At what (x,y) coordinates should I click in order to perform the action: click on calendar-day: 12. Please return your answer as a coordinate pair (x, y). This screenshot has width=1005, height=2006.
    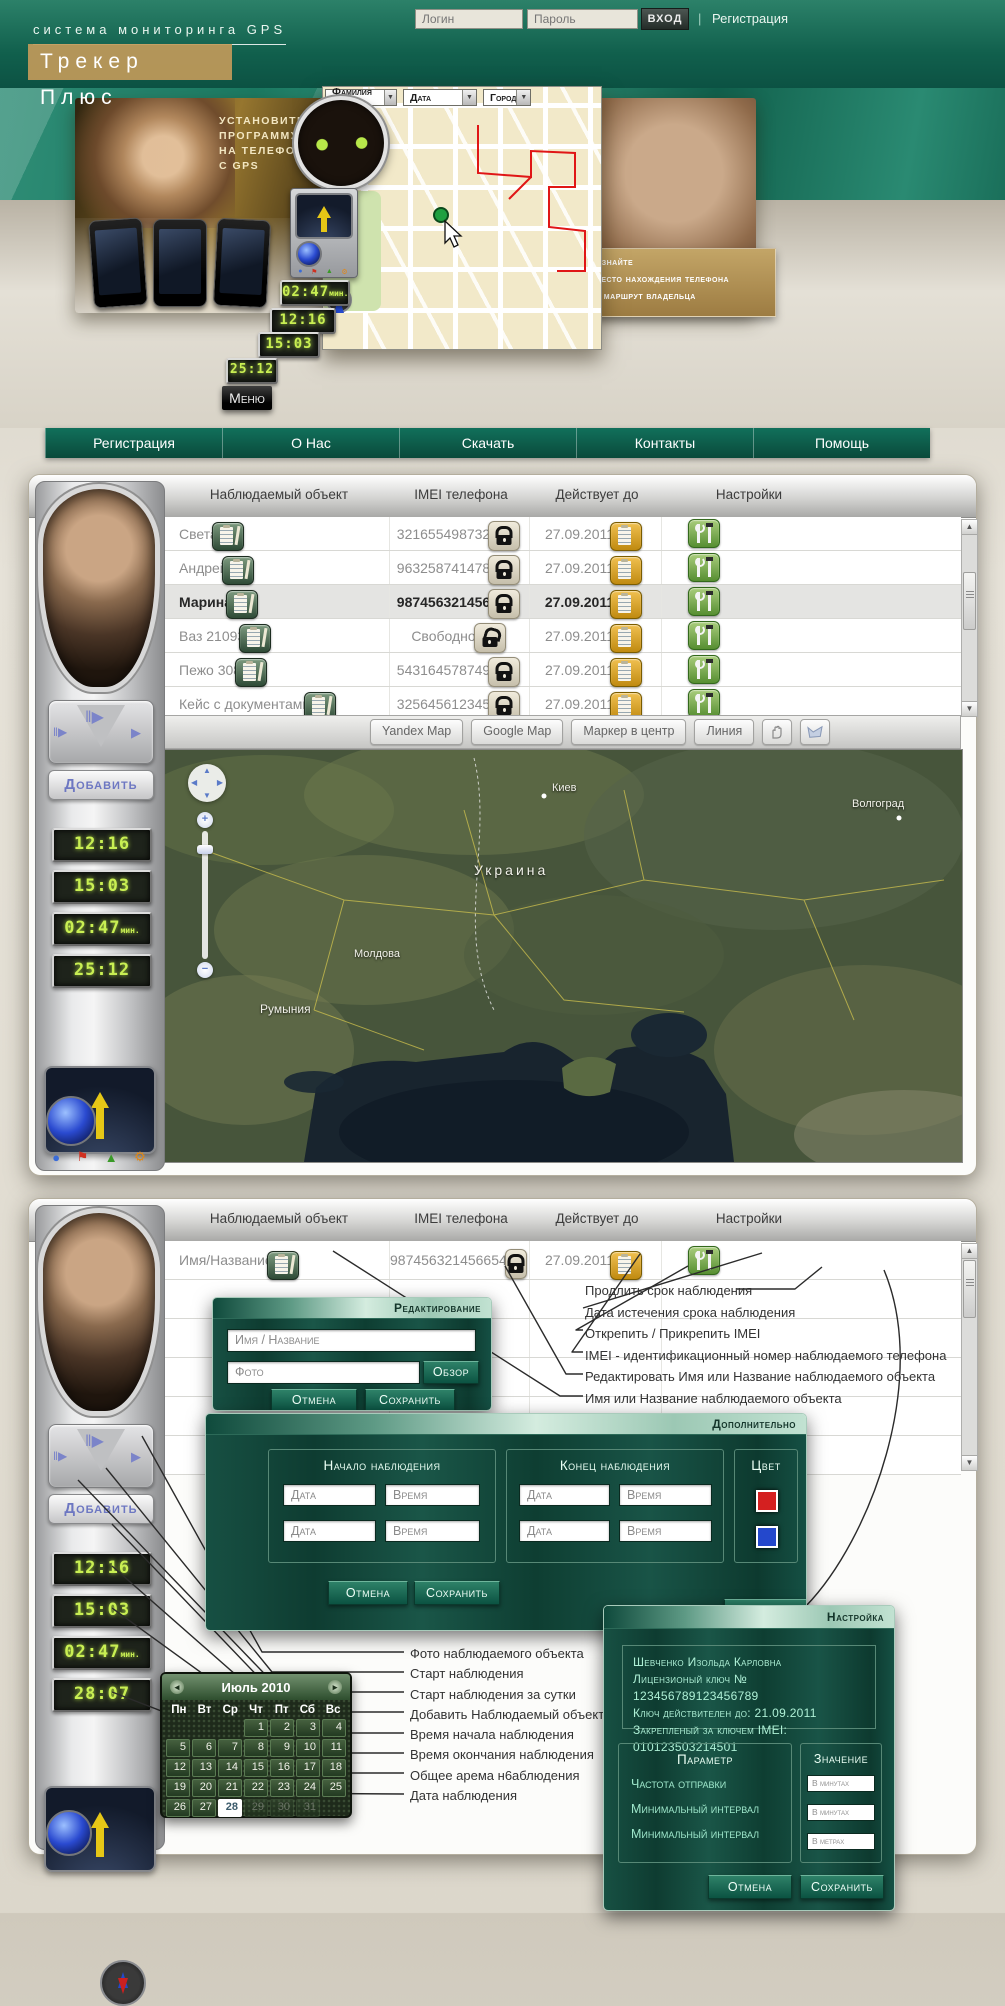
    Looking at the image, I should click on (178, 1768).